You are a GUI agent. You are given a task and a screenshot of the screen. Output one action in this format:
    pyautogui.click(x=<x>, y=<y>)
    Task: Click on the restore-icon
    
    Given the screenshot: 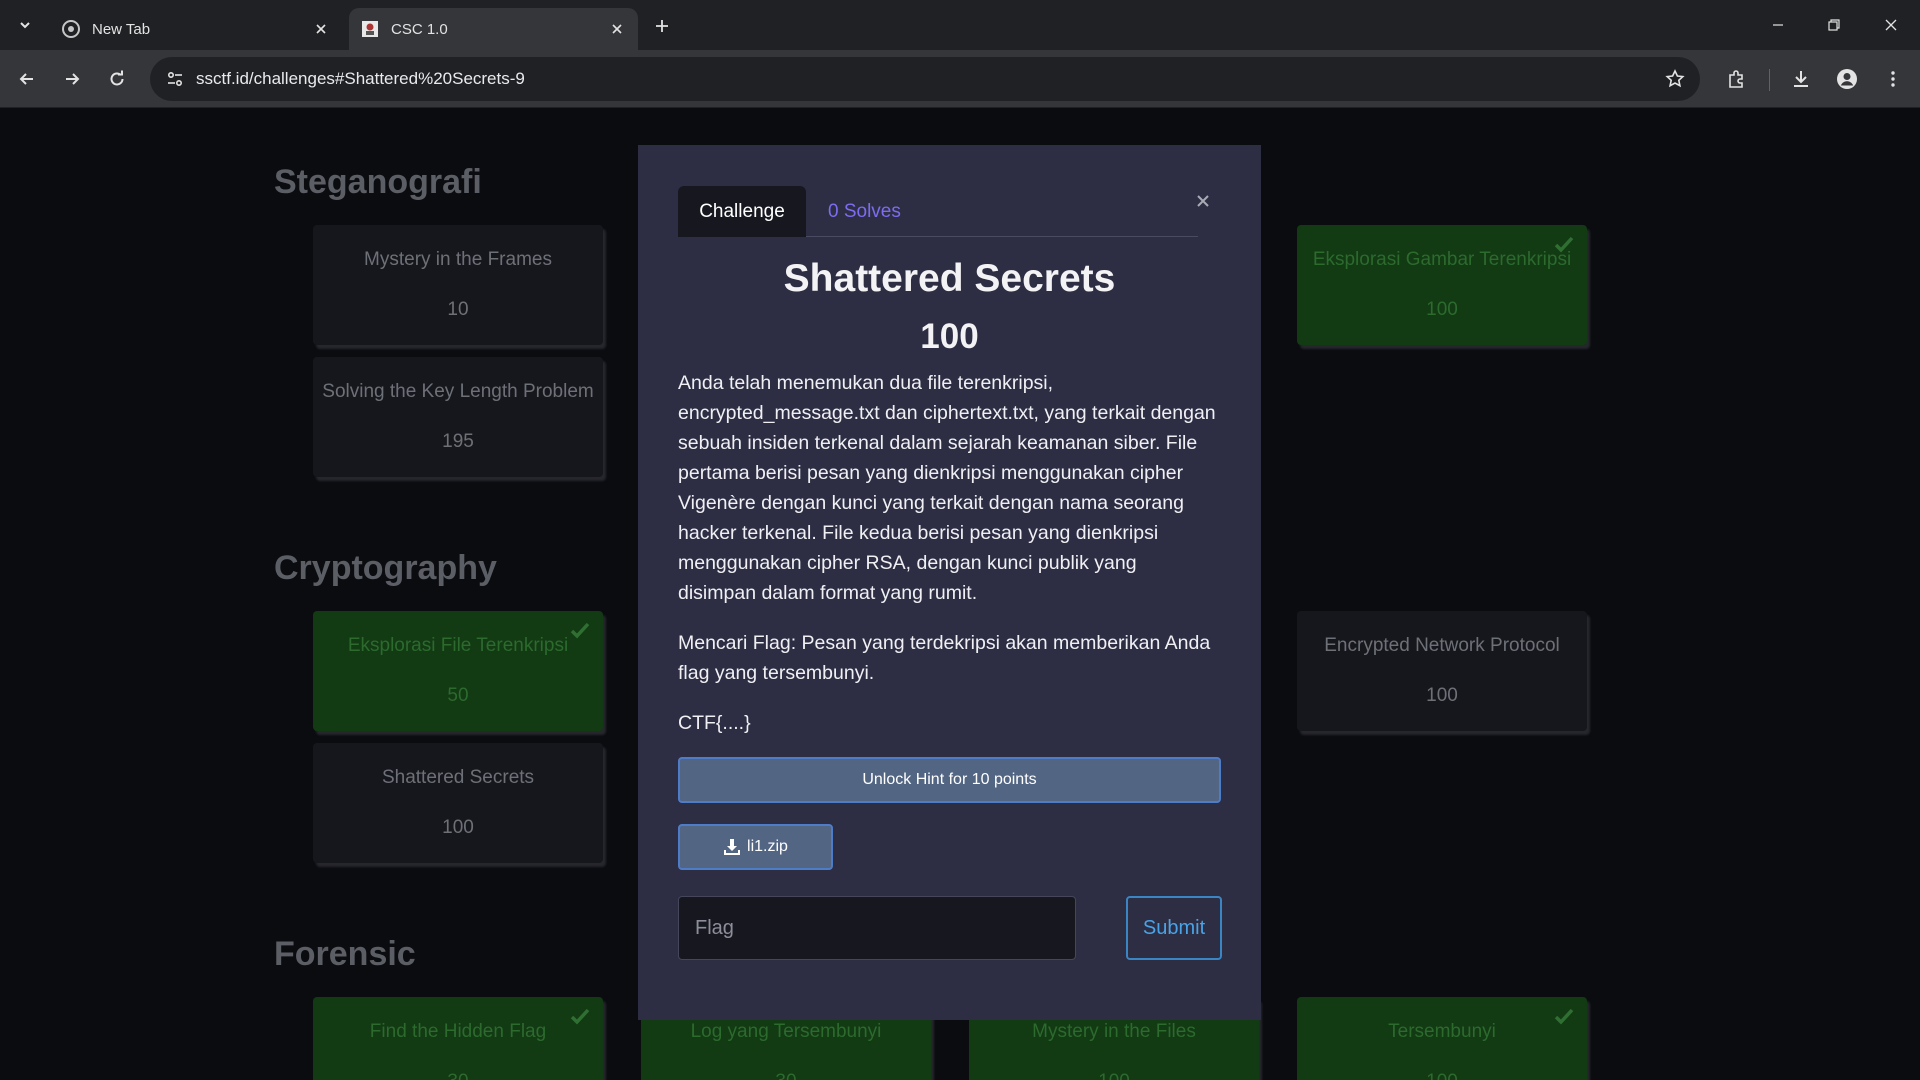 What is the action you would take?
    pyautogui.click(x=1834, y=25)
    